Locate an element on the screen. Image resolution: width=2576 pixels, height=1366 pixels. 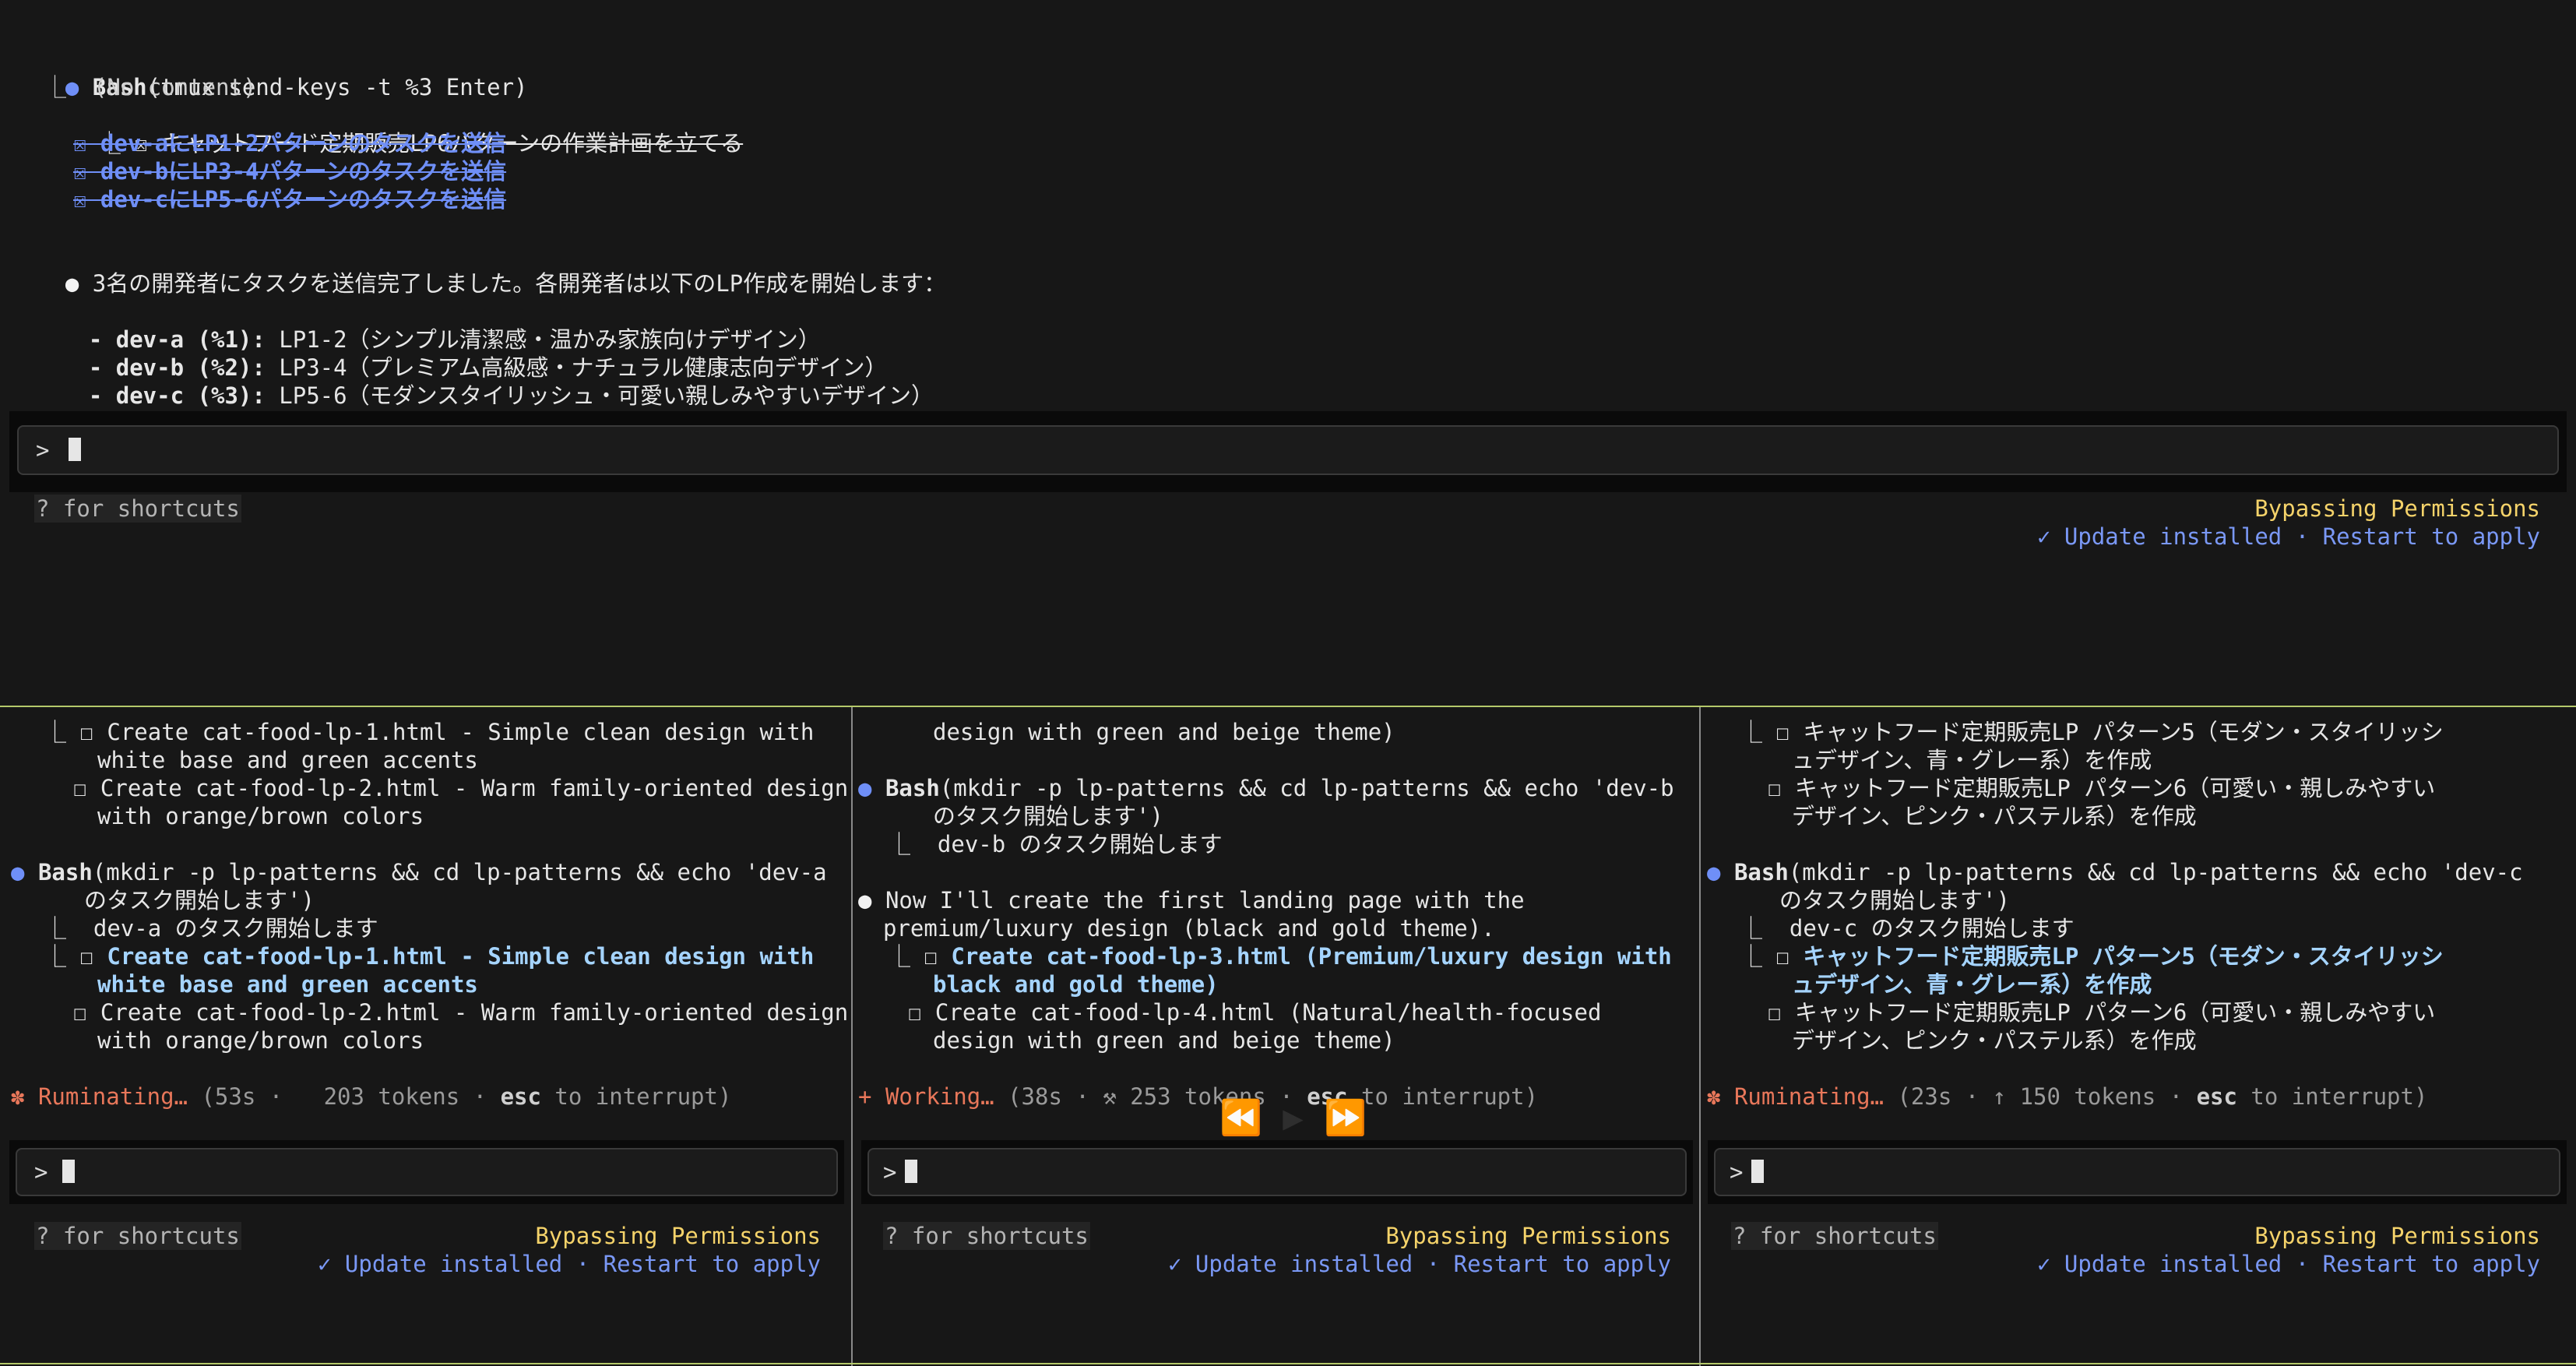
bash-output: ⎿ dev-b のタスク開始します is located at coordinates (1055, 844).